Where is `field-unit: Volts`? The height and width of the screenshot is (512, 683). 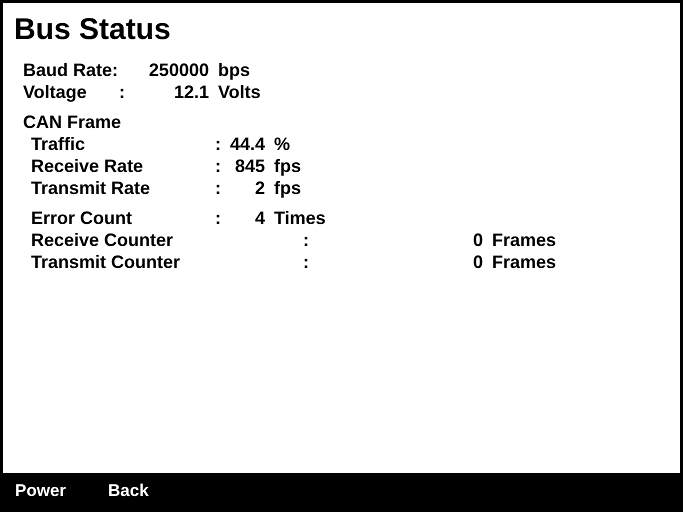
field-unit: Volts is located at coordinates (239, 92).